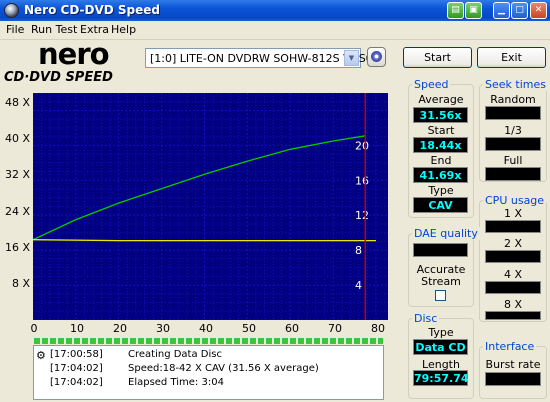 This screenshot has width=550, height=402. Describe the element at coordinates (513, 113) in the screenshot. I see `random-value` at that location.